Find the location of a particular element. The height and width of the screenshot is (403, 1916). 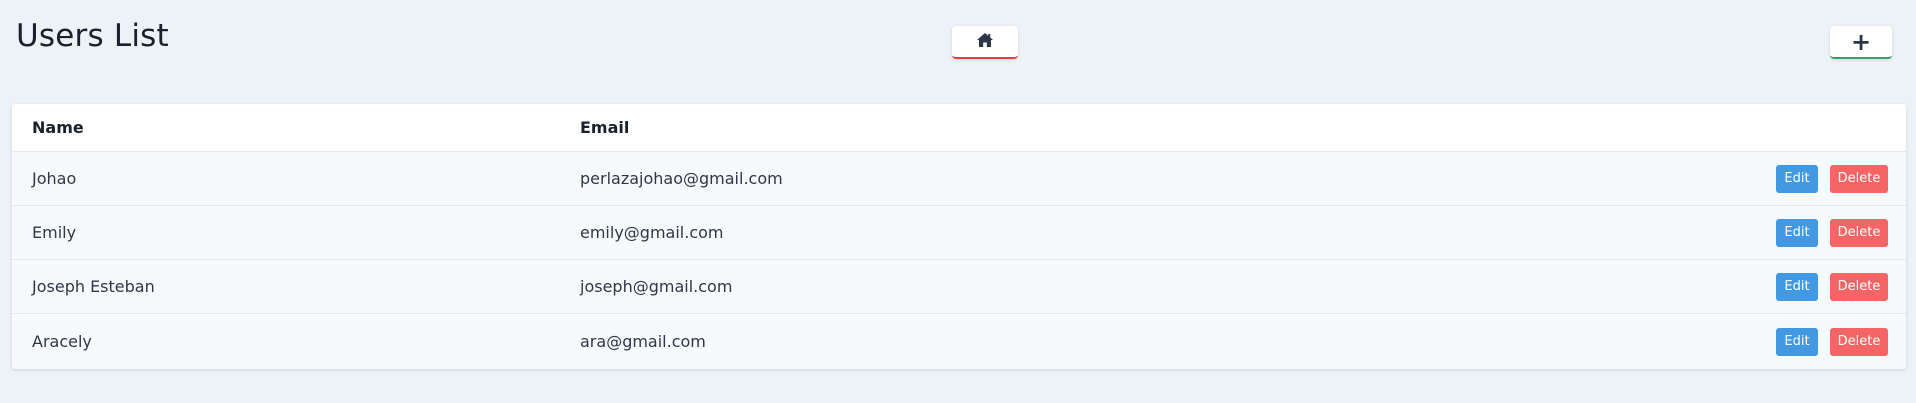

page-title: Users List is located at coordinates (92, 36).